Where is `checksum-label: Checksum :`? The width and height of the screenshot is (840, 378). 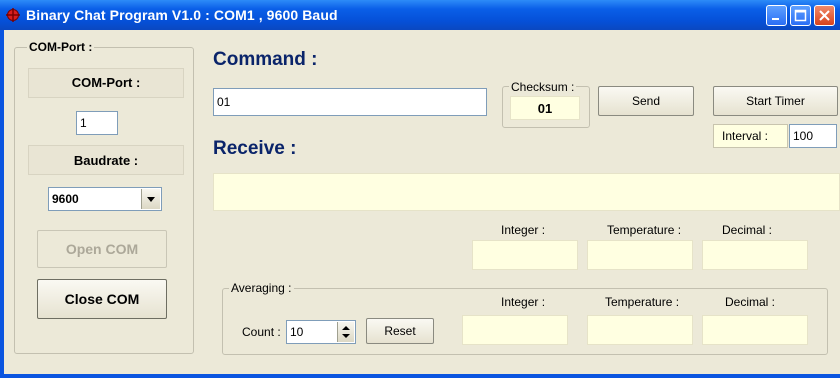 checksum-label: Checksum : is located at coordinates (543, 87).